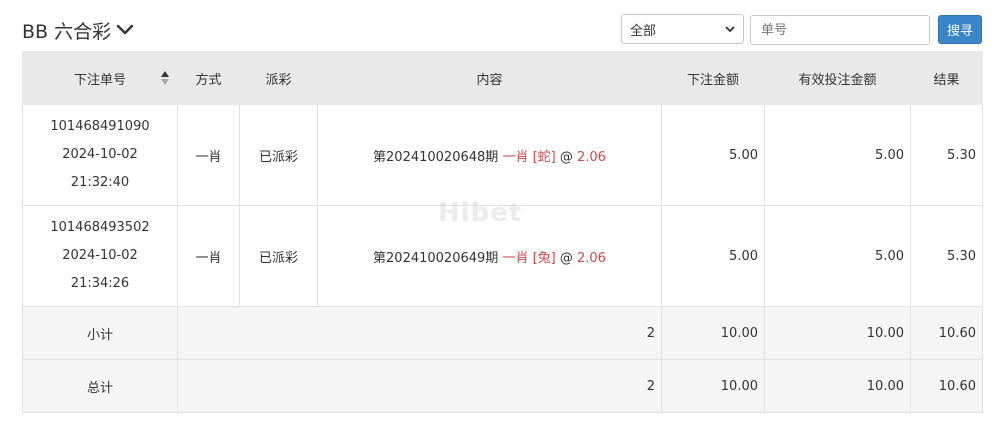 This screenshot has width=996, height=428. Describe the element at coordinates (100, 283) in the screenshot. I see `order-time: 21:34:26` at that location.